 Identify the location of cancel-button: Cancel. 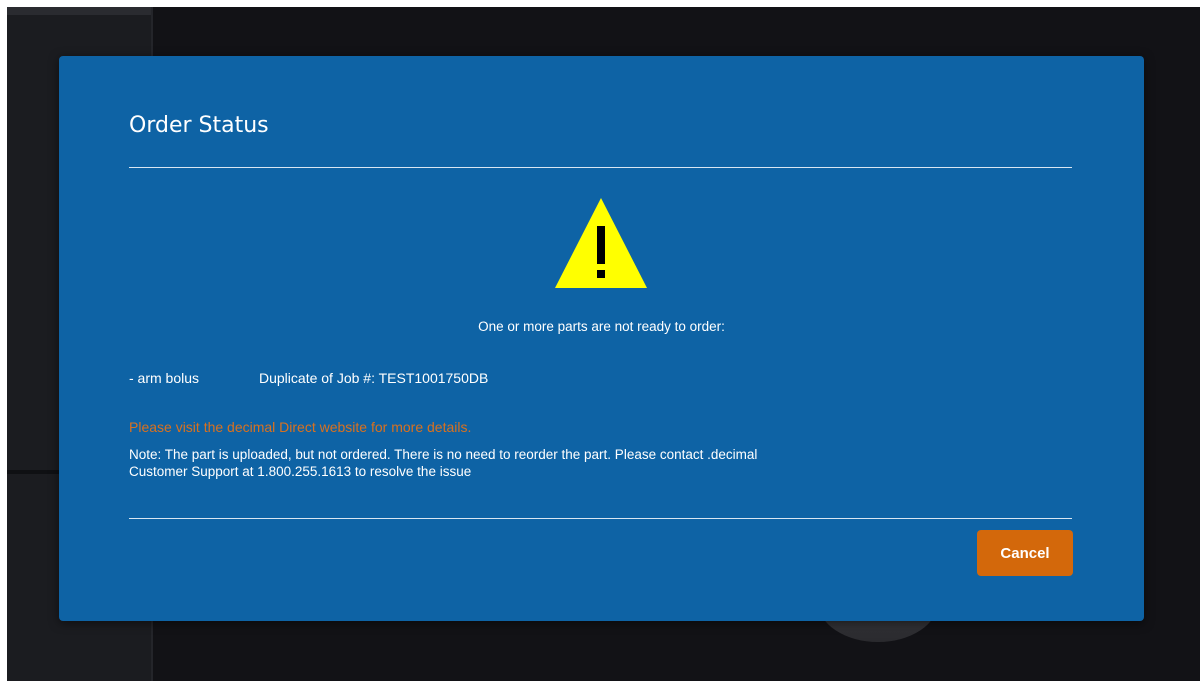
(1025, 553).